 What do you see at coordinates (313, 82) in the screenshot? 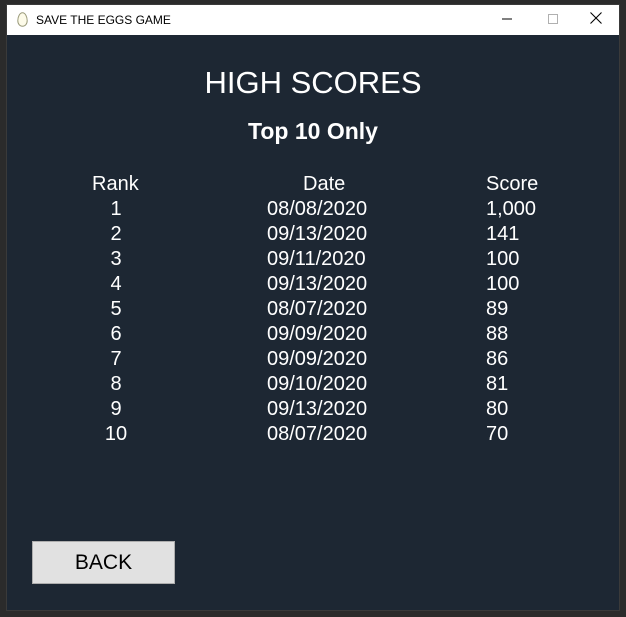
I see `page-title: HIGH SCORES` at bounding box center [313, 82].